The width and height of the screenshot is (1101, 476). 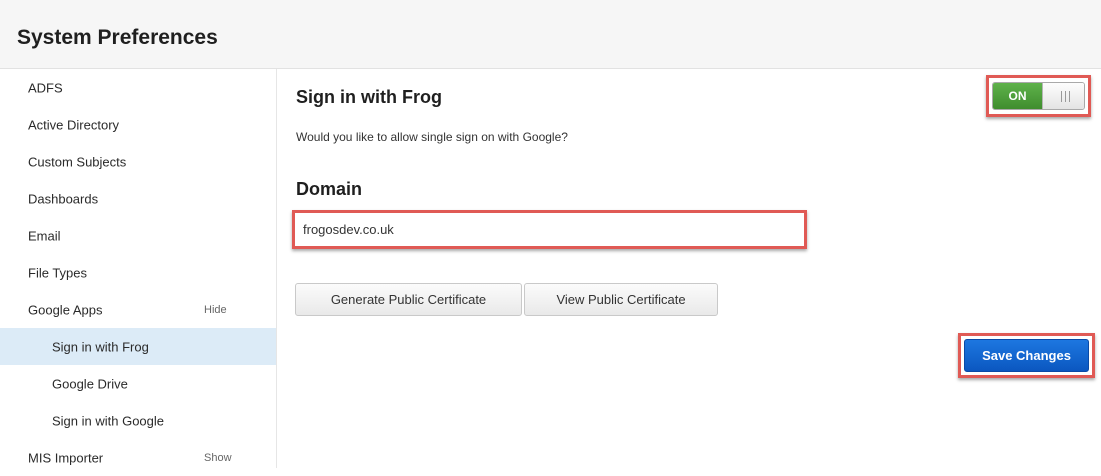 What do you see at coordinates (63, 198) in the screenshot?
I see `sidebar-item-label: Dashboards` at bounding box center [63, 198].